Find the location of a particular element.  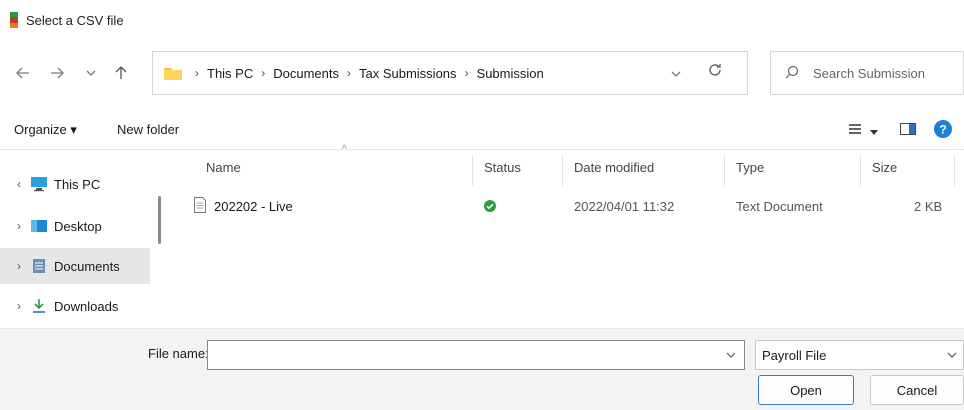

sidebar-item-label: Desktop is located at coordinates (78, 226).